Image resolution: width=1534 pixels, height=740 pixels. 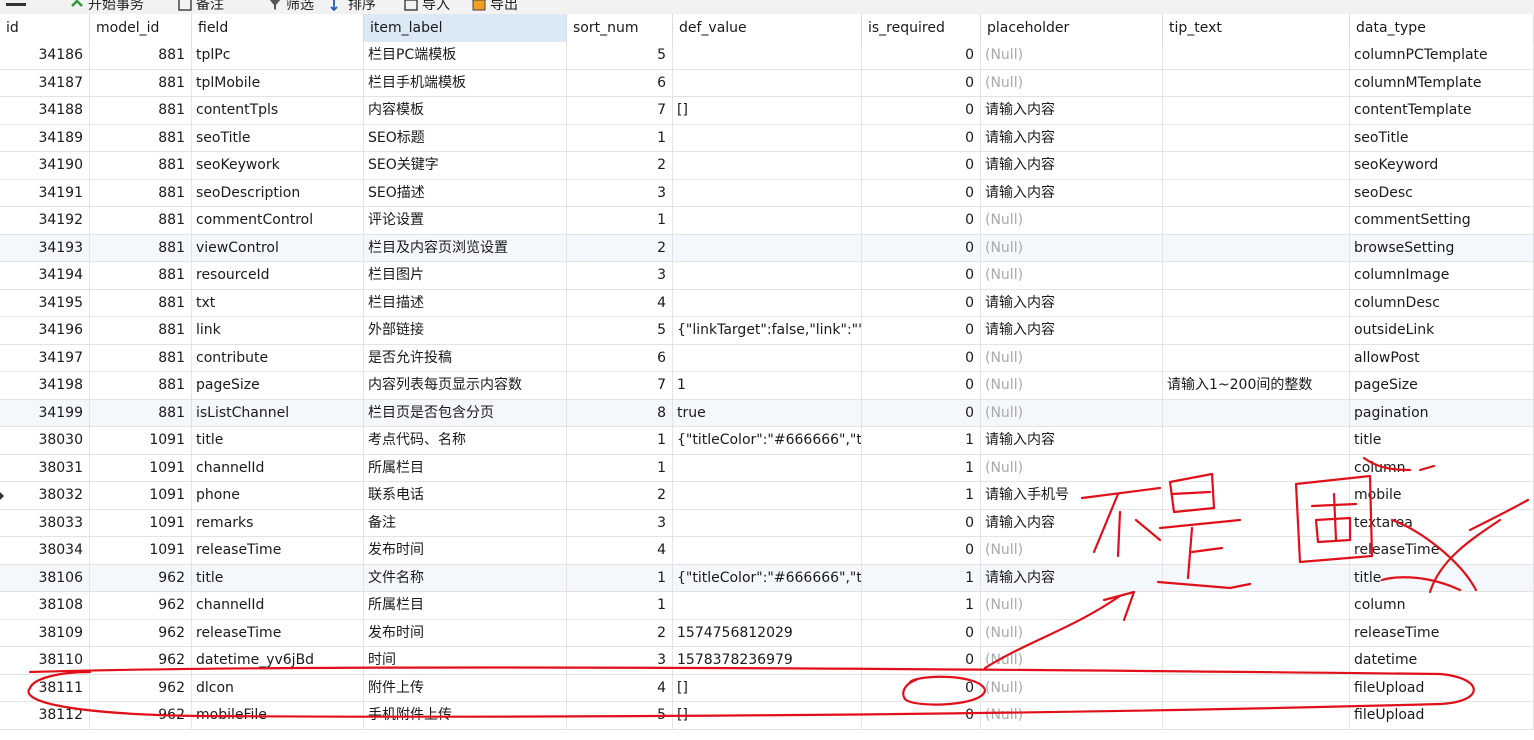 I want to click on cell-id: 38108, so click(x=45, y=605).